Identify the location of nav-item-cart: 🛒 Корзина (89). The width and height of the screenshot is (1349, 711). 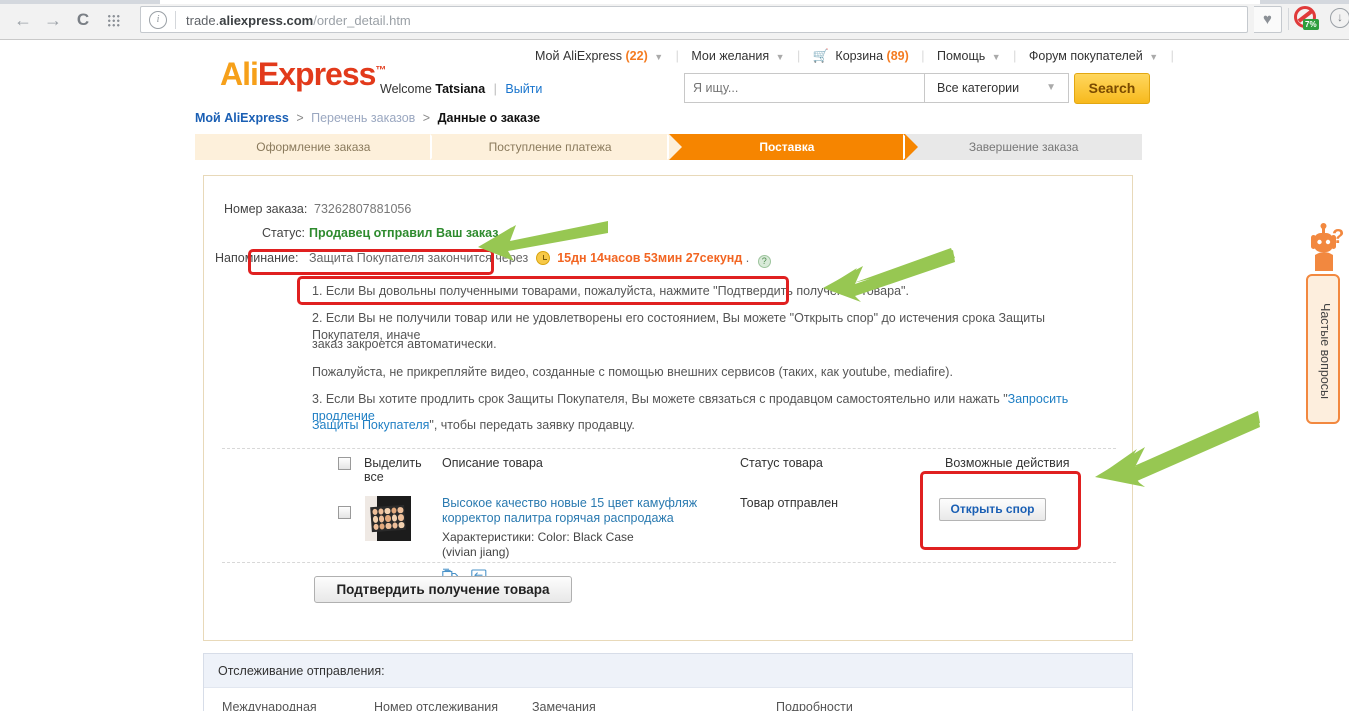
(862, 55).